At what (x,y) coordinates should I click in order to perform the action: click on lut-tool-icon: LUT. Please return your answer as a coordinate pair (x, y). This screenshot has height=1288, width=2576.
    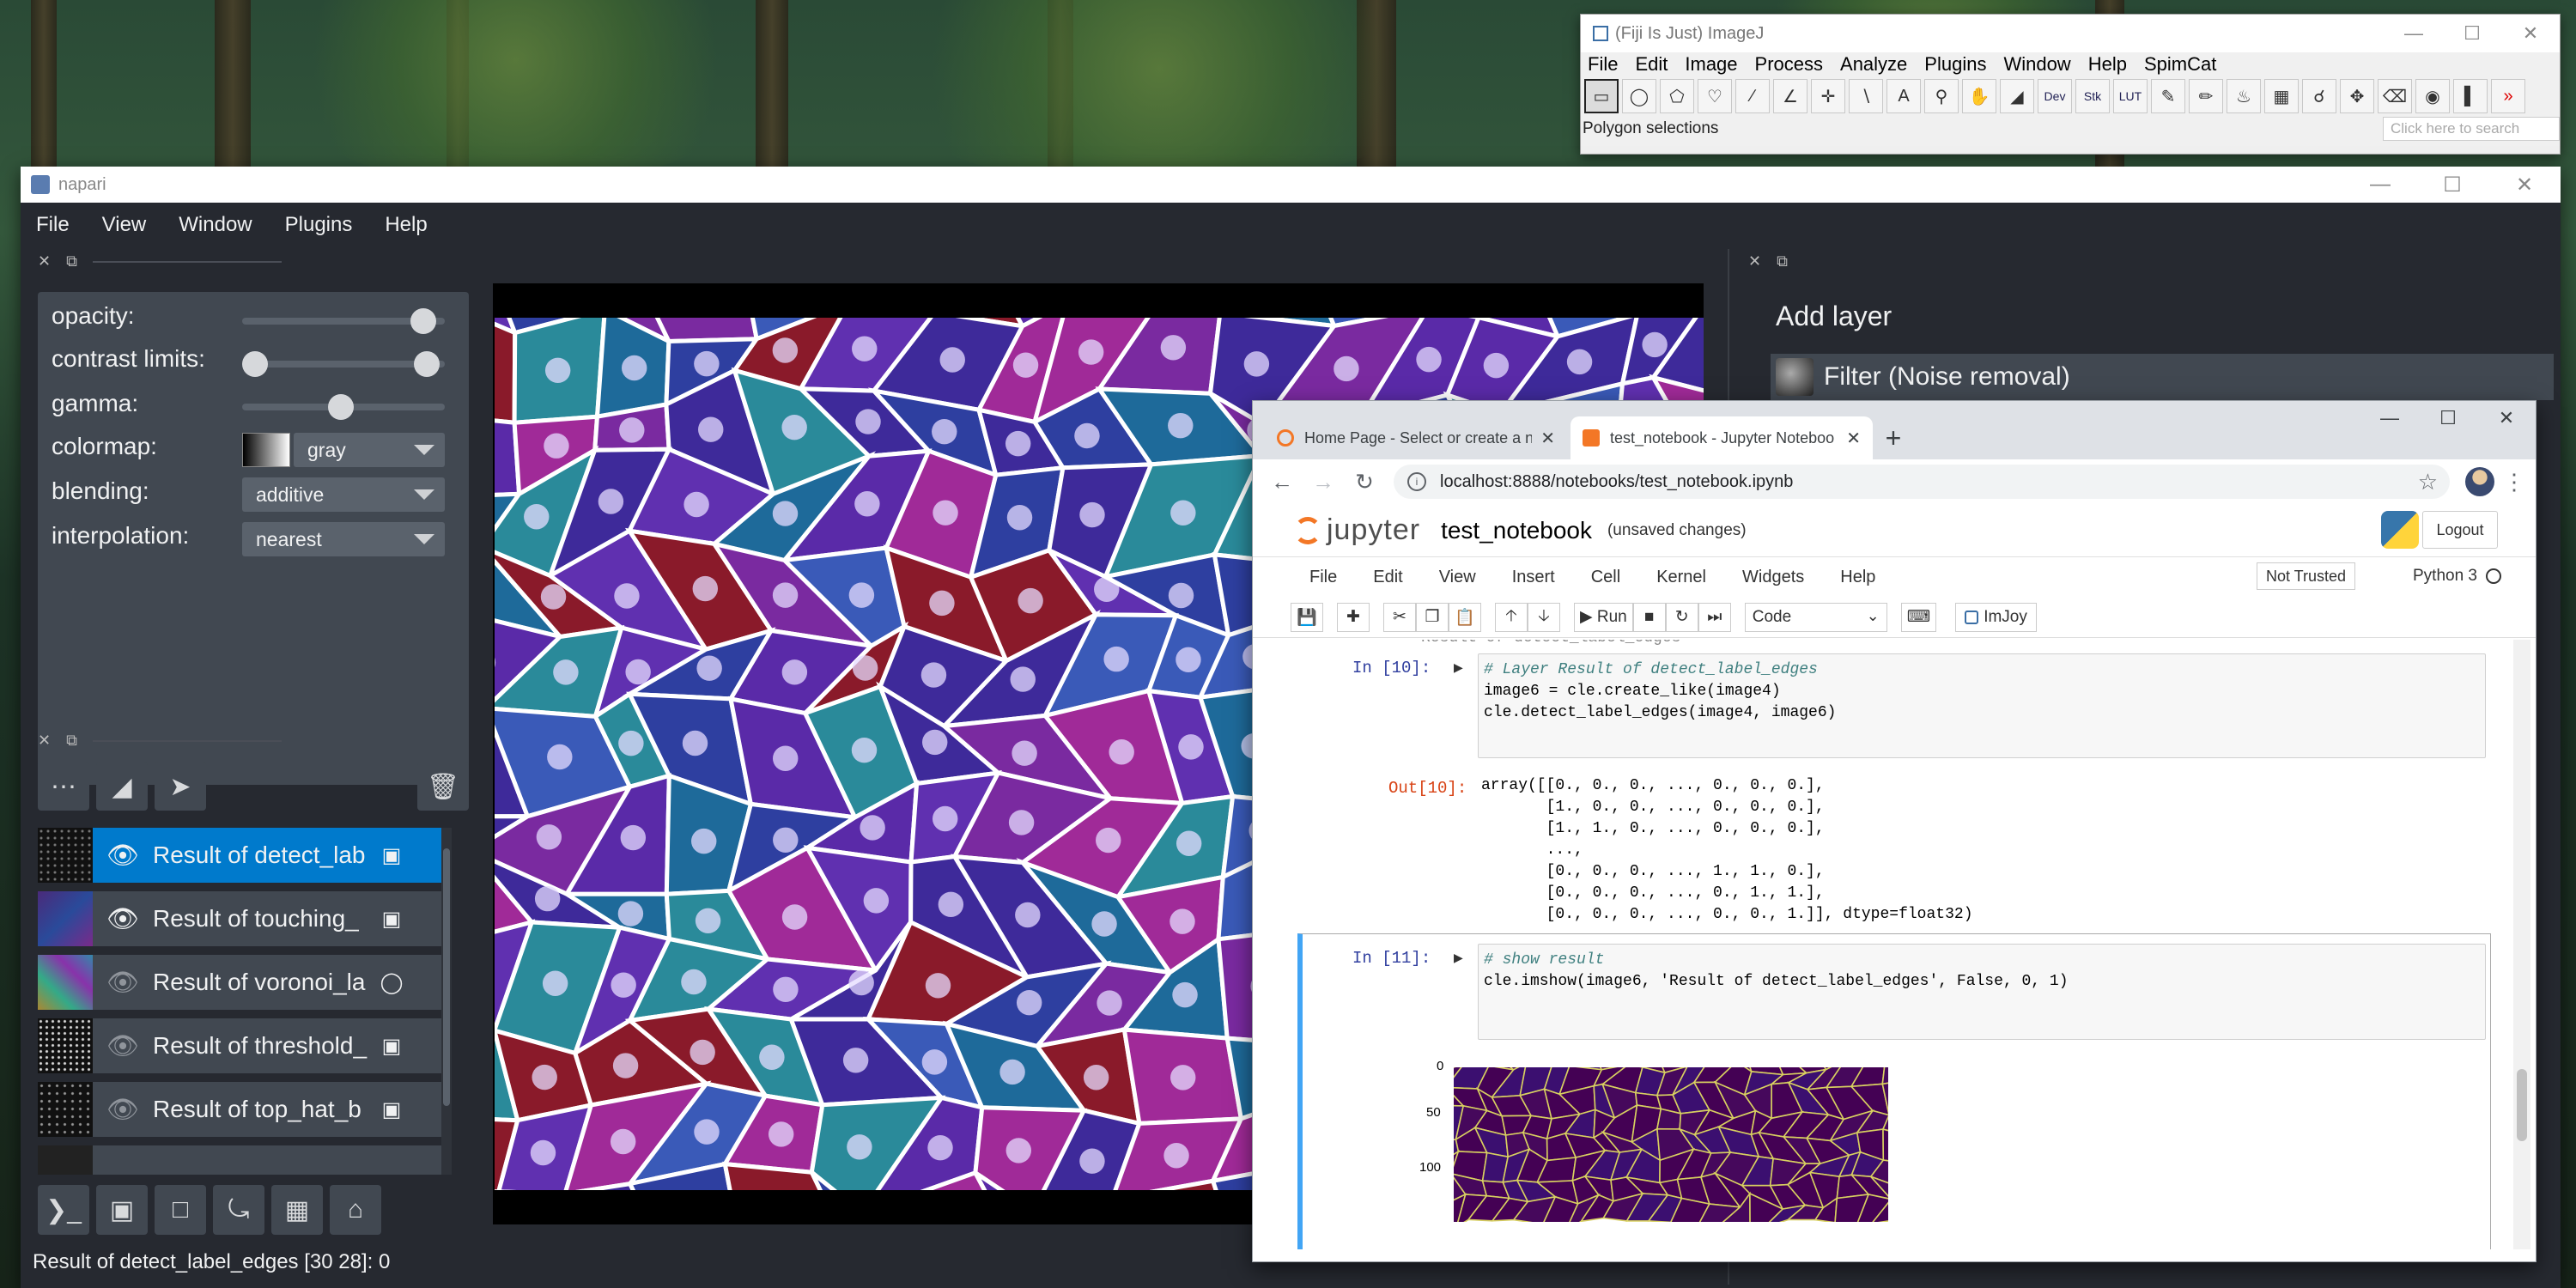
    Looking at the image, I should click on (2130, 96).